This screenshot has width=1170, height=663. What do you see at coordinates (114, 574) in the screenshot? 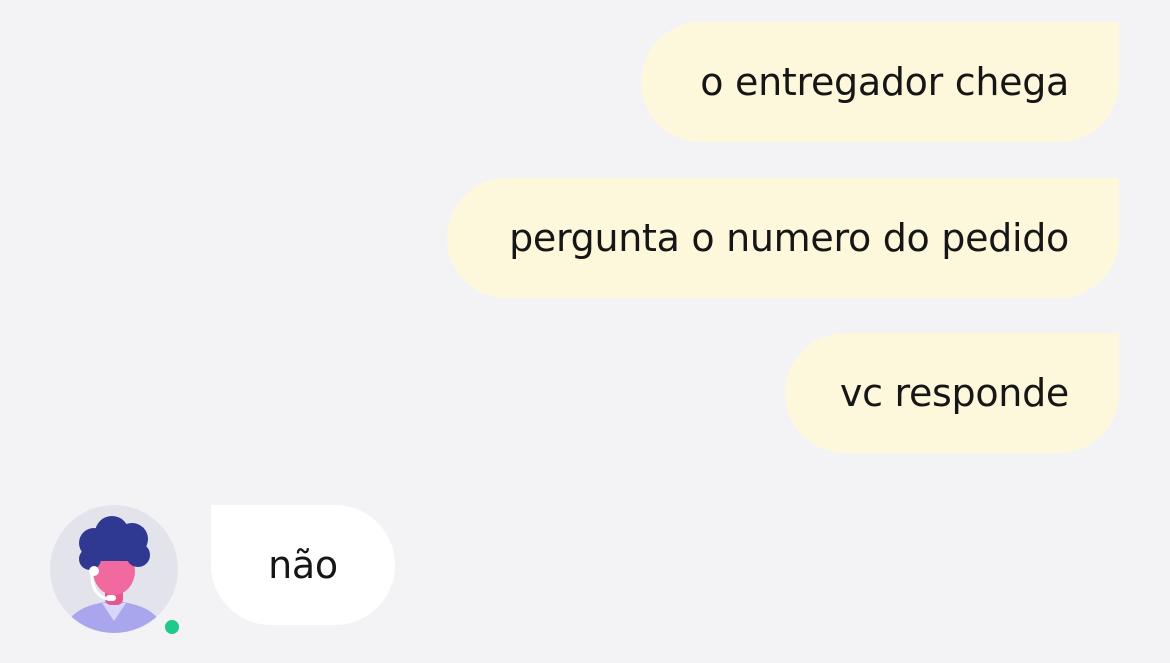
I see `agent-avatar-icon` at bounding box center [114, 574].